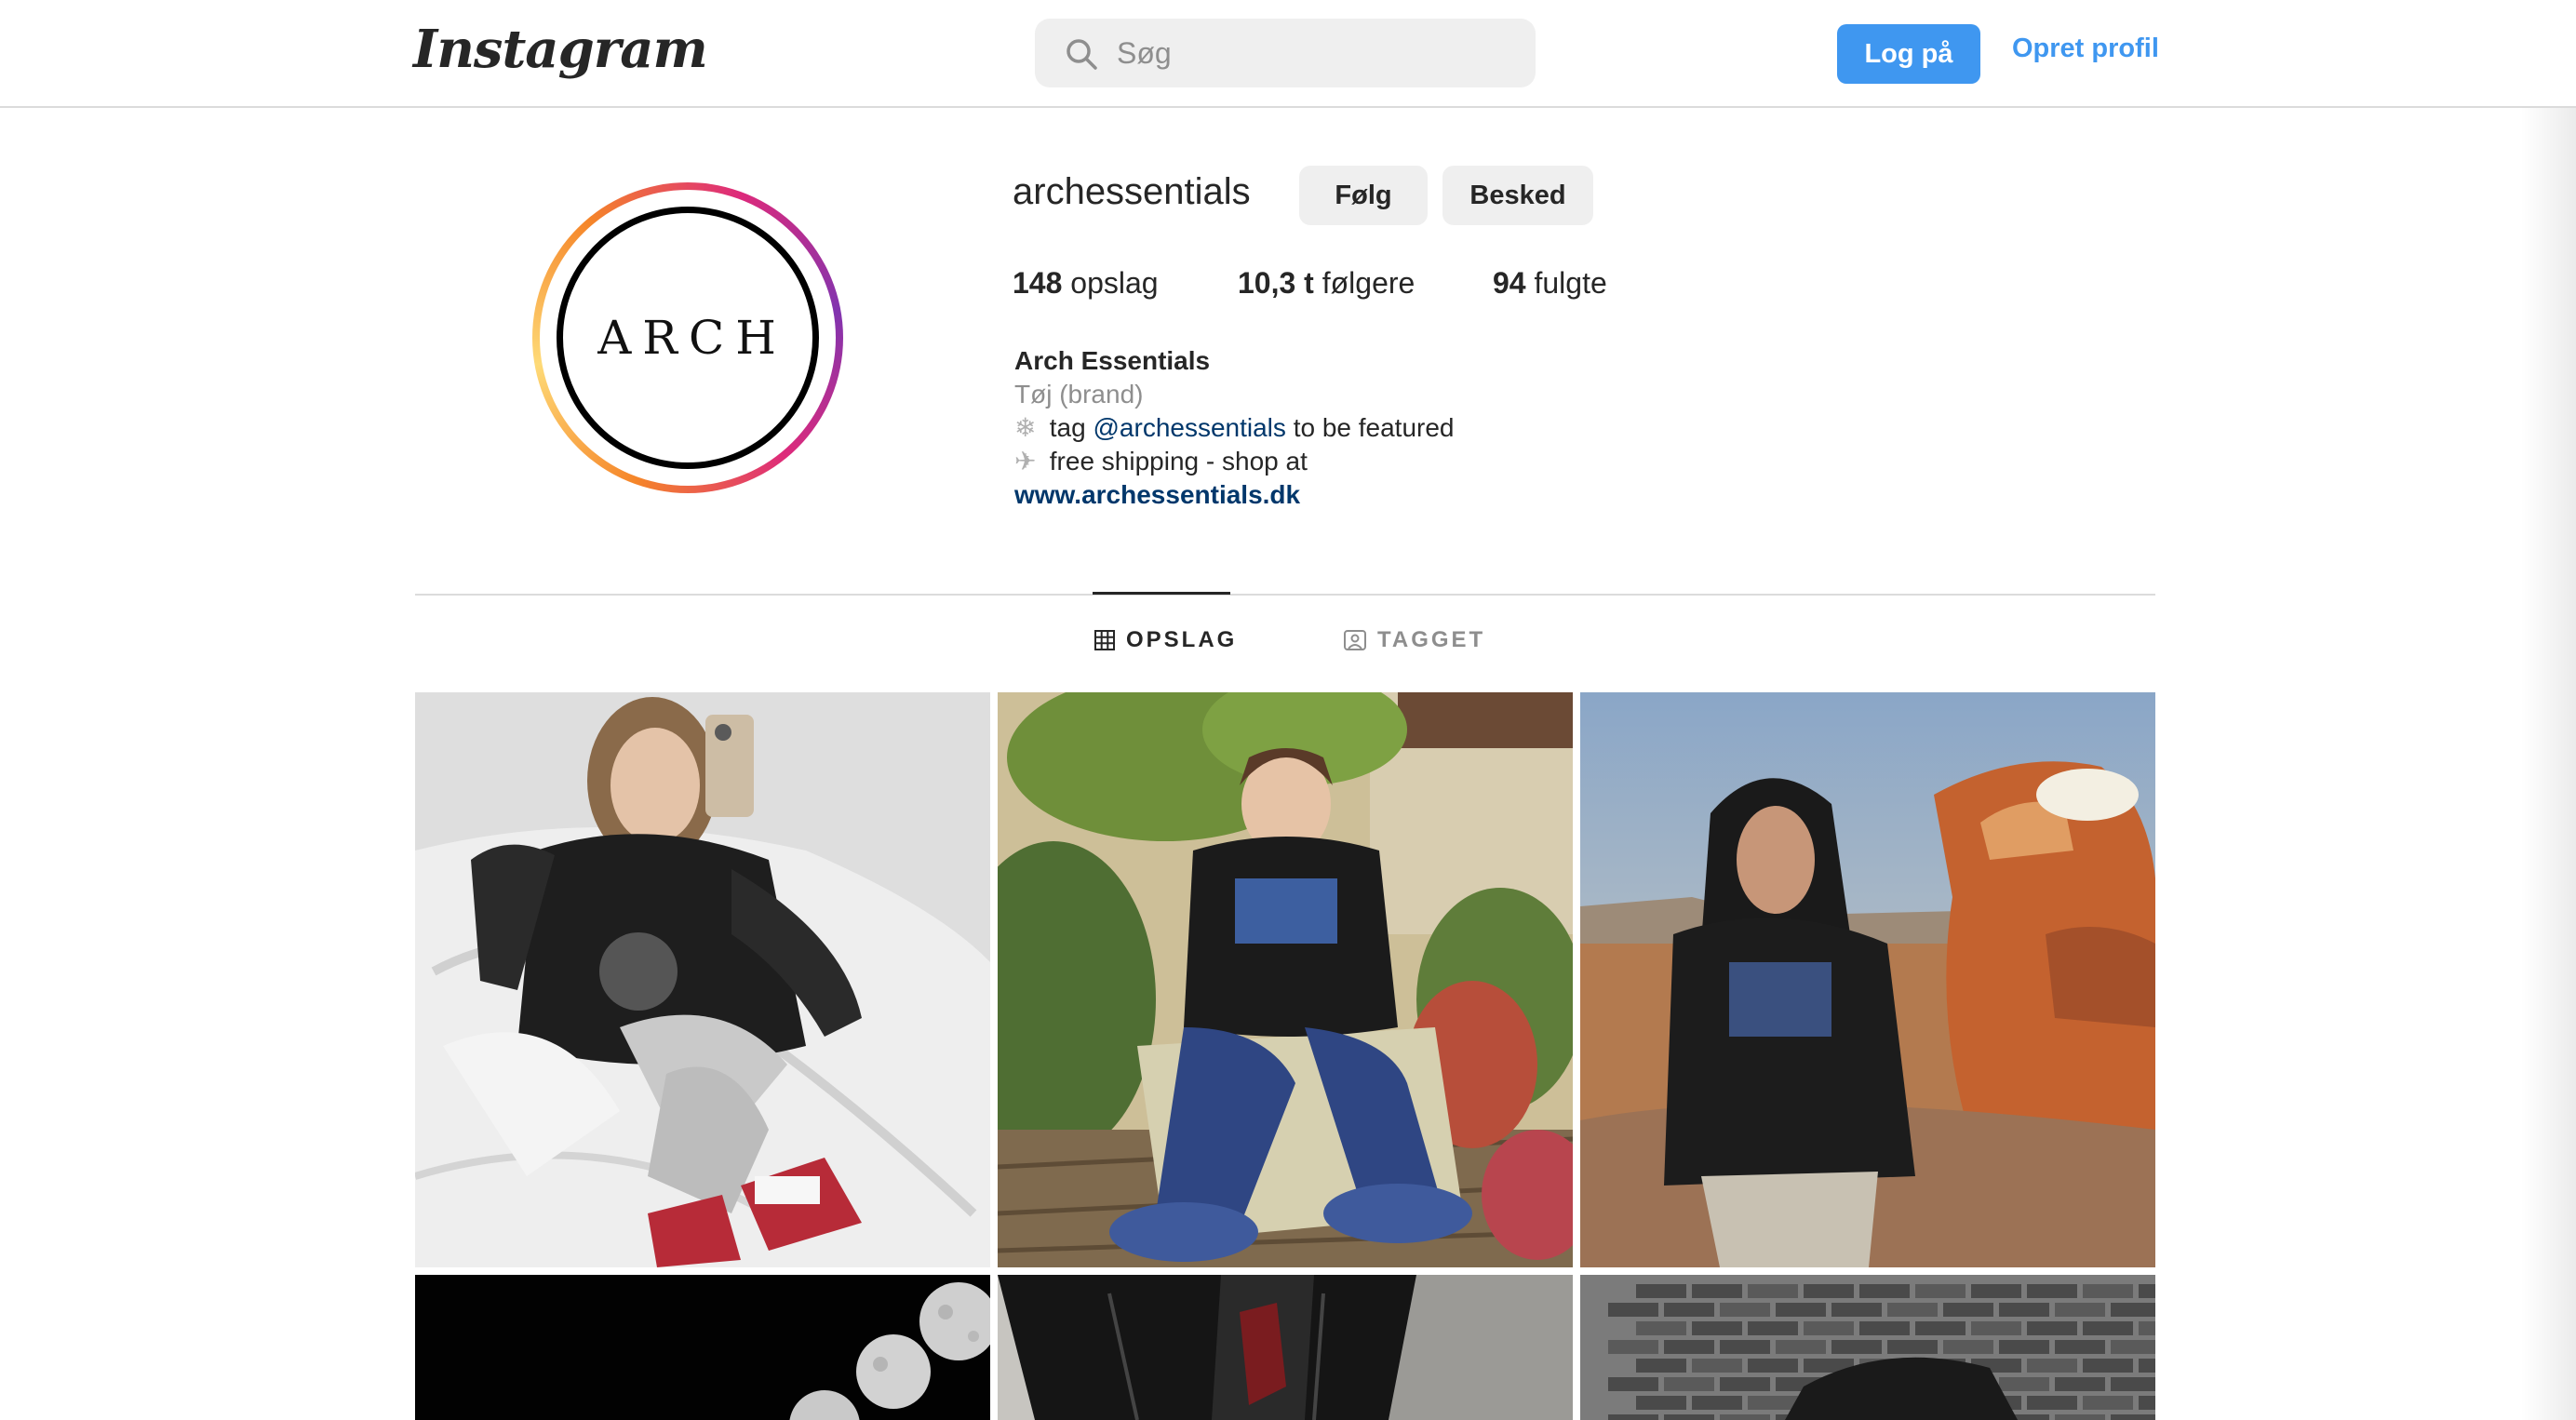  Describe the element at coordinates (2085, 48) in the screenshot. I see `create-profile-link: Opret profil` at that location.